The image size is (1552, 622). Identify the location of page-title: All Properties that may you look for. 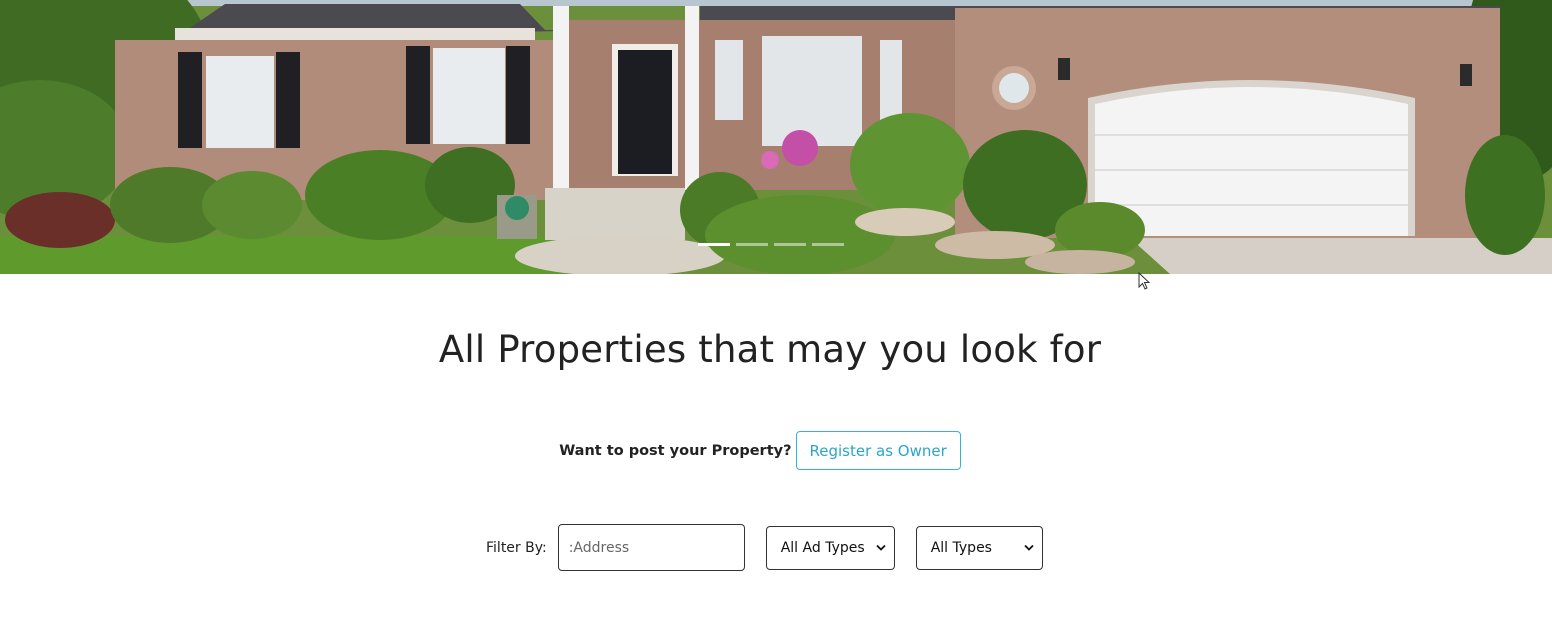
(770, 349).